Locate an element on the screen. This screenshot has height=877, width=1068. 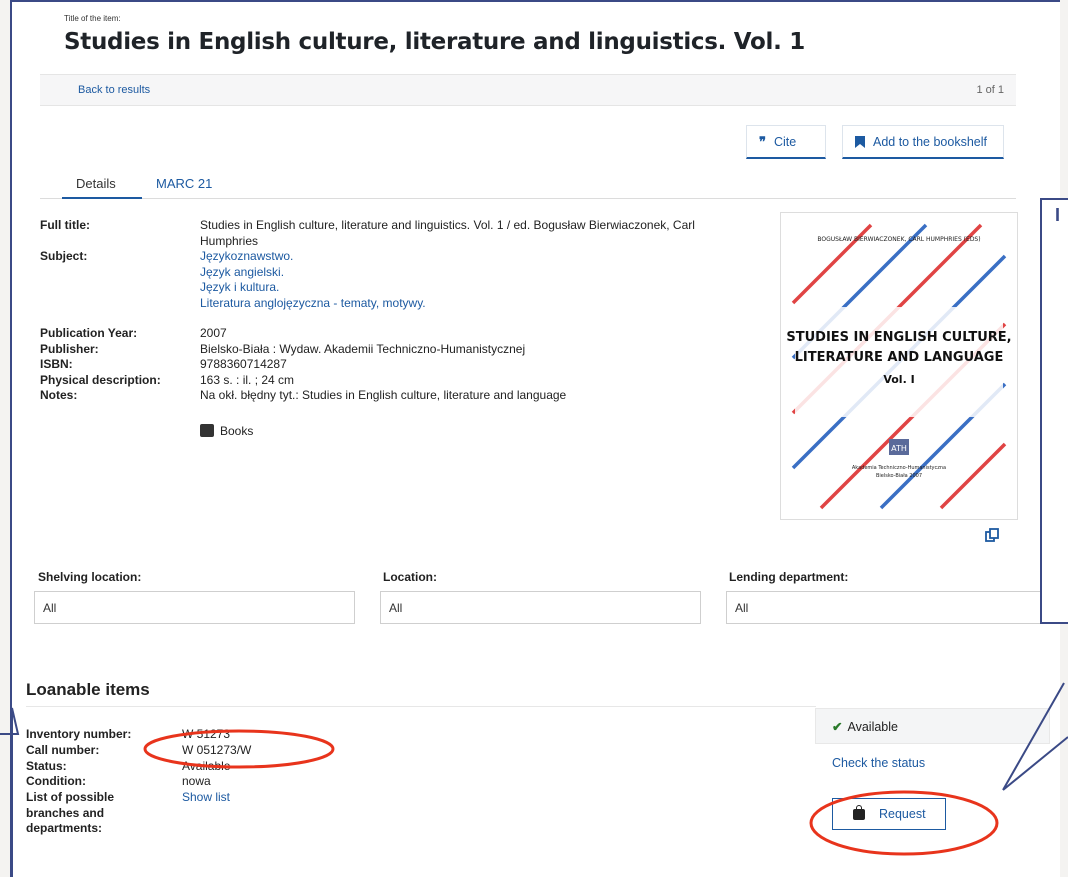
cover-publisher-1: Akademia Techniczno-Humanistyczna is located at coordinates (899, 468).